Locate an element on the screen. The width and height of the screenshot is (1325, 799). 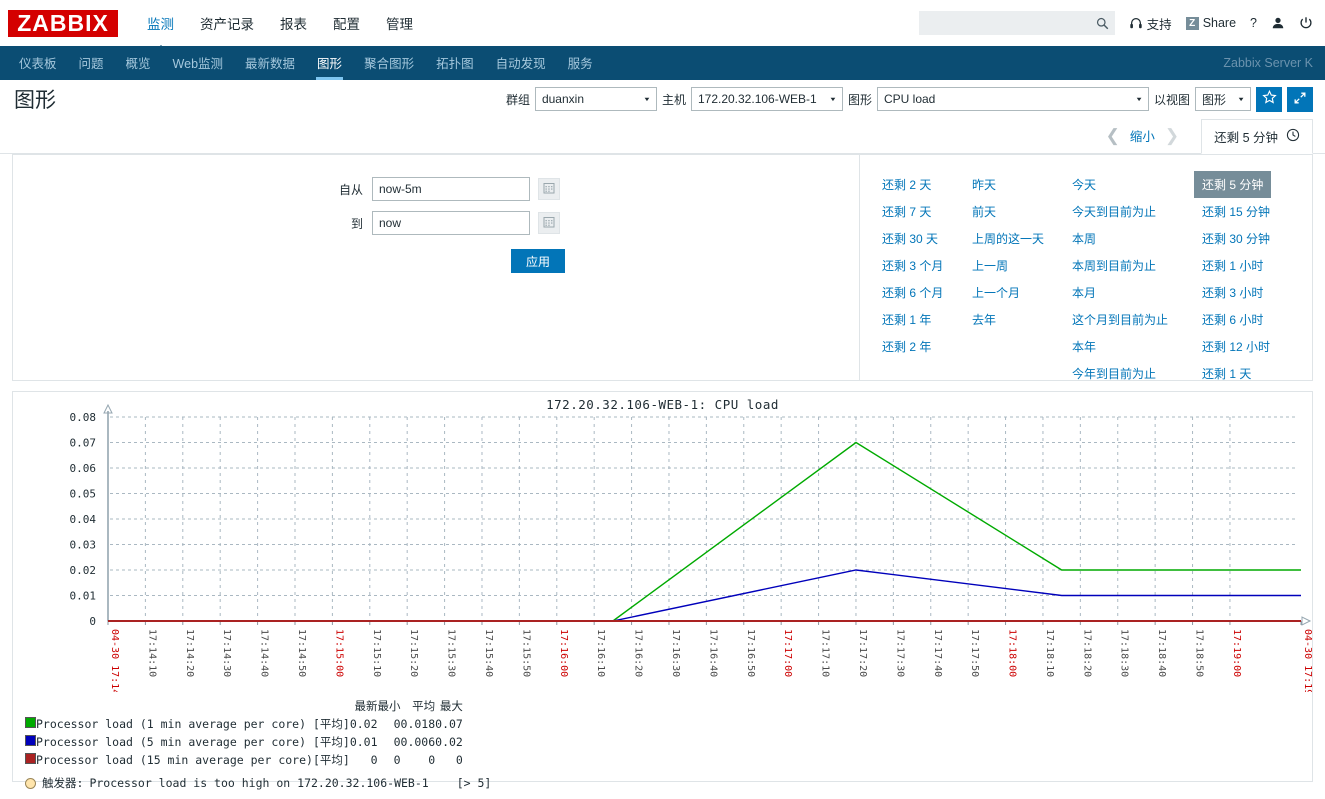
quick-range-last-7-days: 还剩 7 天 is located at coordinates (927, 211).